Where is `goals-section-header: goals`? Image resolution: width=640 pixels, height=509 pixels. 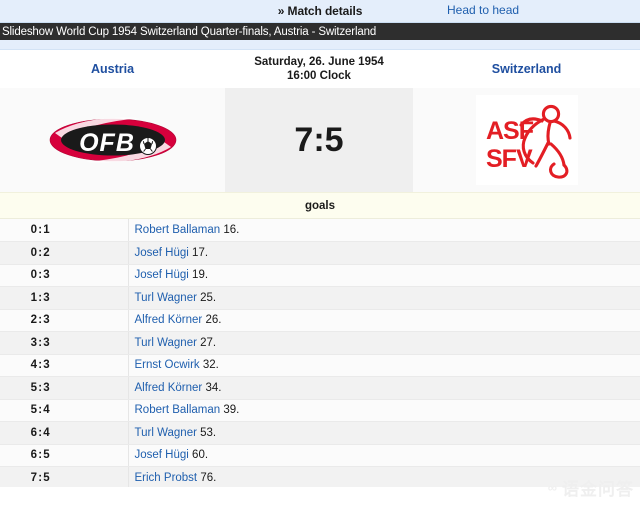 goals-section-header: goals is located at coordinates (320, 205).